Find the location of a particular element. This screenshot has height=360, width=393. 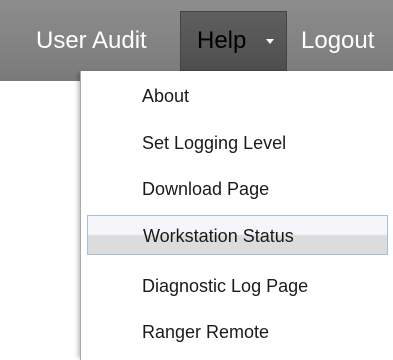

nav-help-dropdown: Help is located at coordinates (233, 41).